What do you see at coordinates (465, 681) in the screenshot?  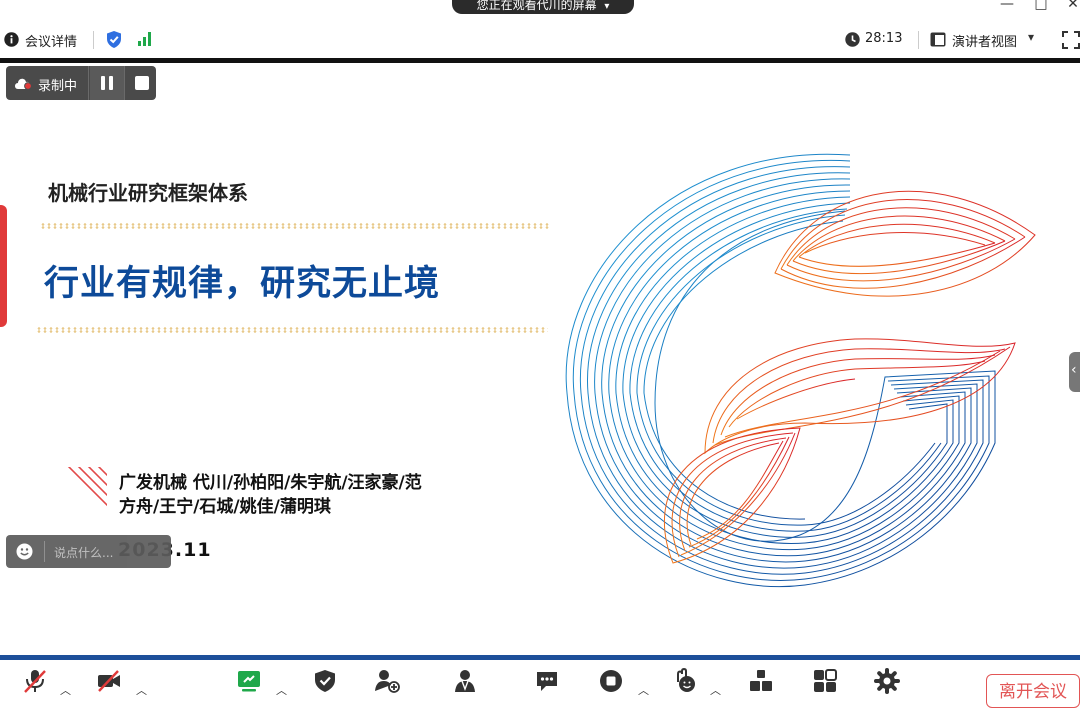 I see `participants-icon` at bounding box center [465, 681].